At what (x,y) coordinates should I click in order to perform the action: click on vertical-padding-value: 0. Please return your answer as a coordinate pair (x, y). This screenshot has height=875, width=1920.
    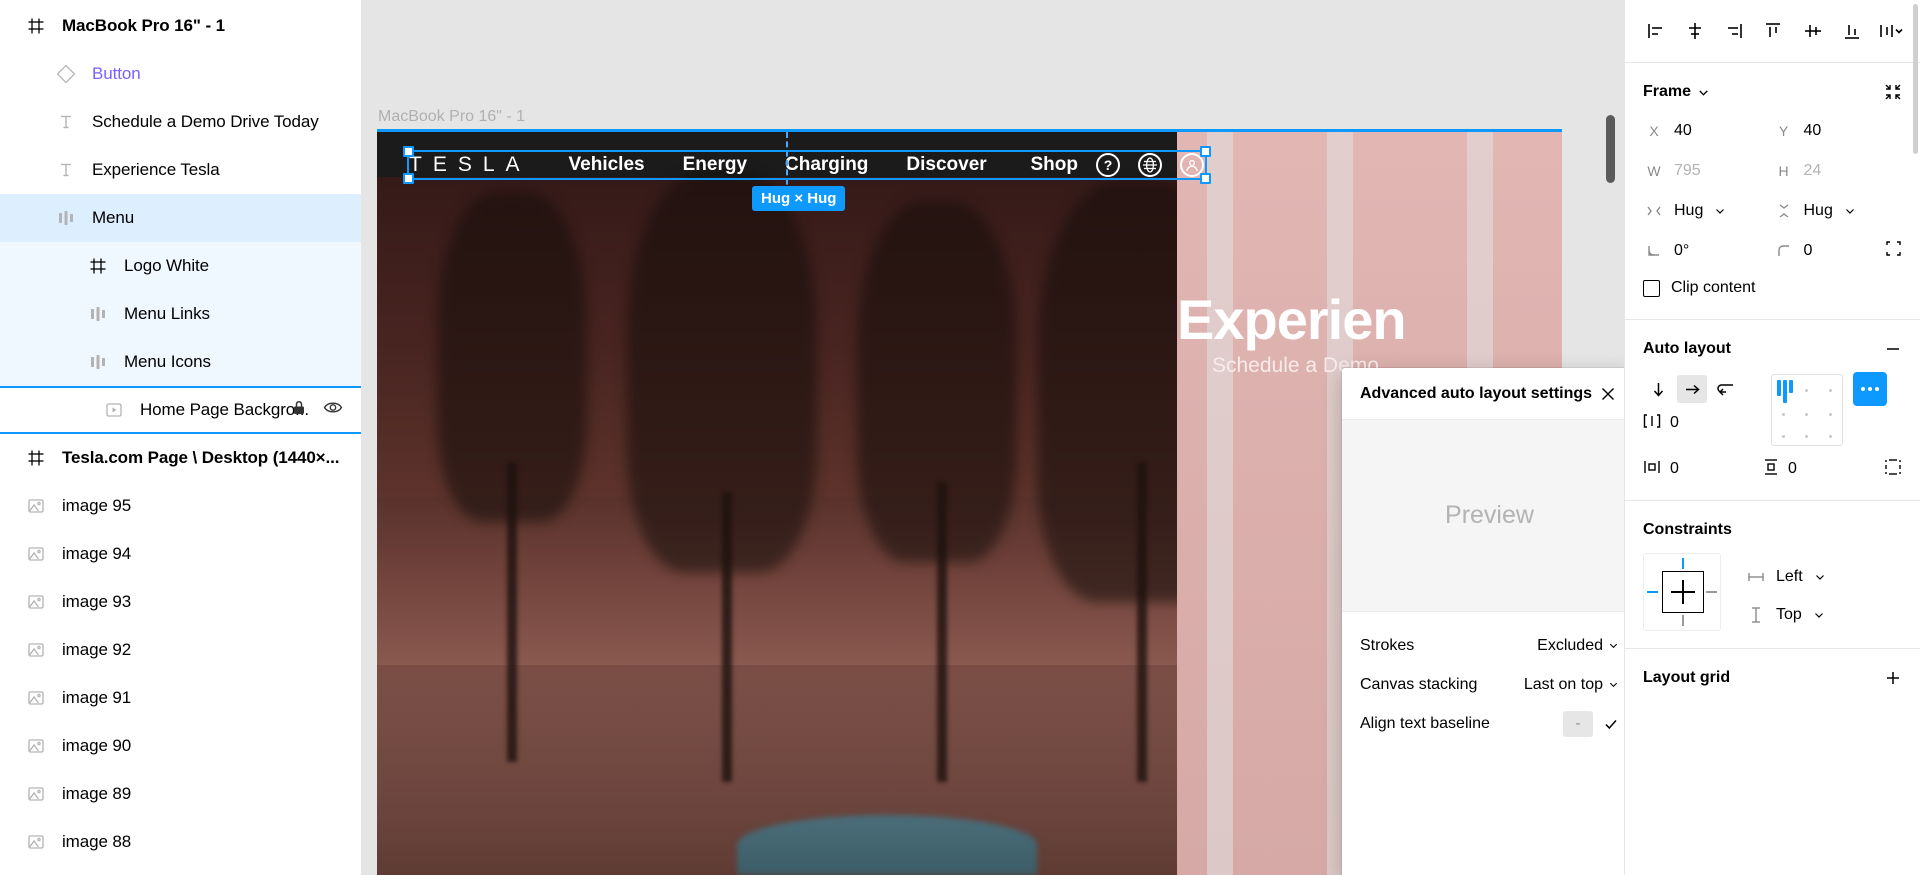
    Looking at the image, I should click on (1792, 469).